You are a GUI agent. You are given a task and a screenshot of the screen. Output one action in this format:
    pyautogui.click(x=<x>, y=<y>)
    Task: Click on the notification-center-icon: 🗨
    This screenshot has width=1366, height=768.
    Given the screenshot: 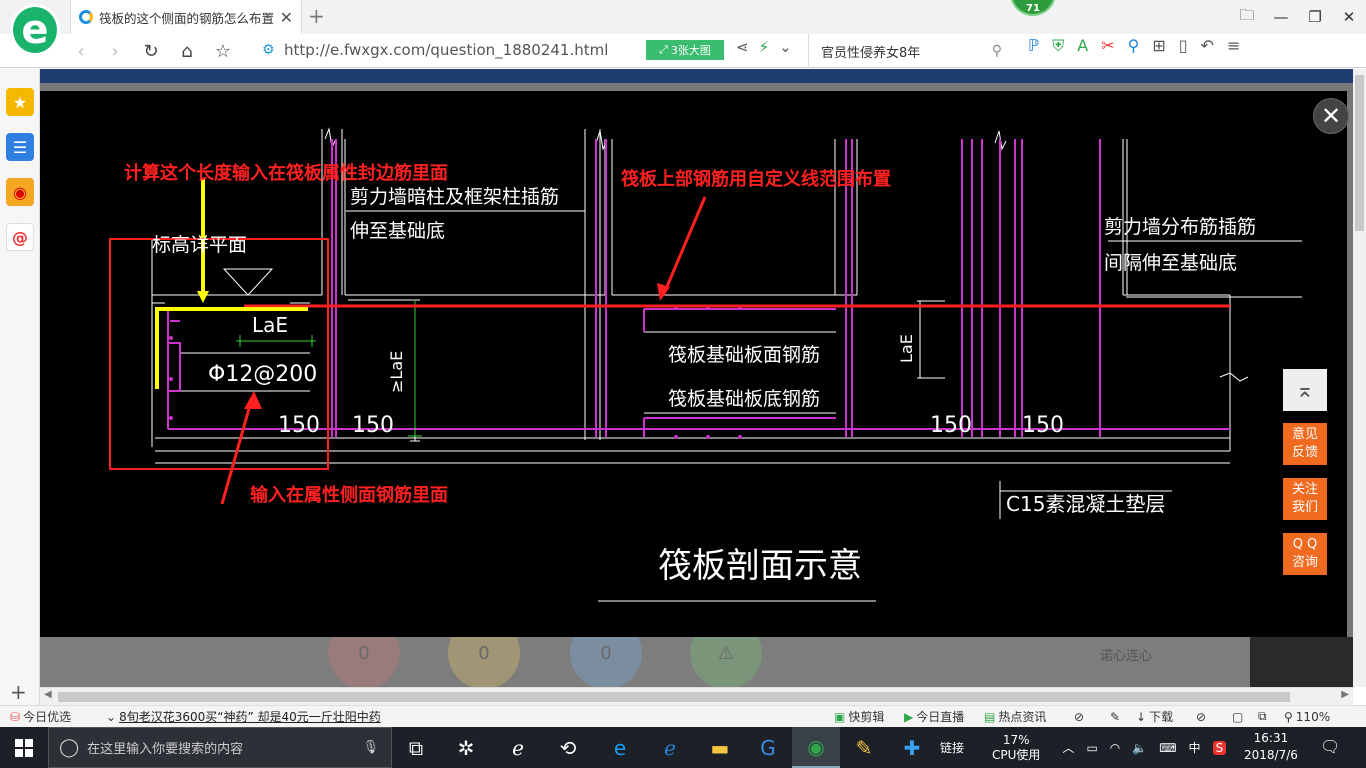 What is the action you would take?
    pyautogui.click(x=1330, y=746)
    